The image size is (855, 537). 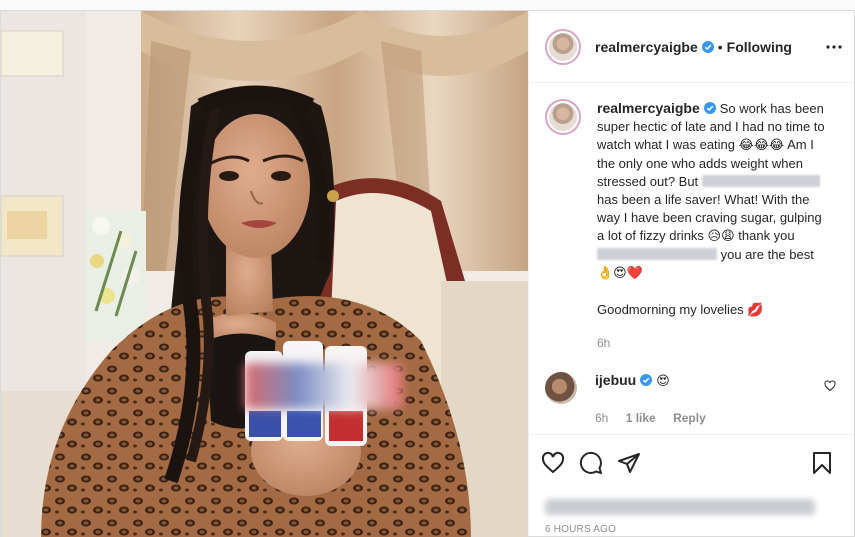 I want to click on commenter-username: ijebuu, so click(x=615, y=380).